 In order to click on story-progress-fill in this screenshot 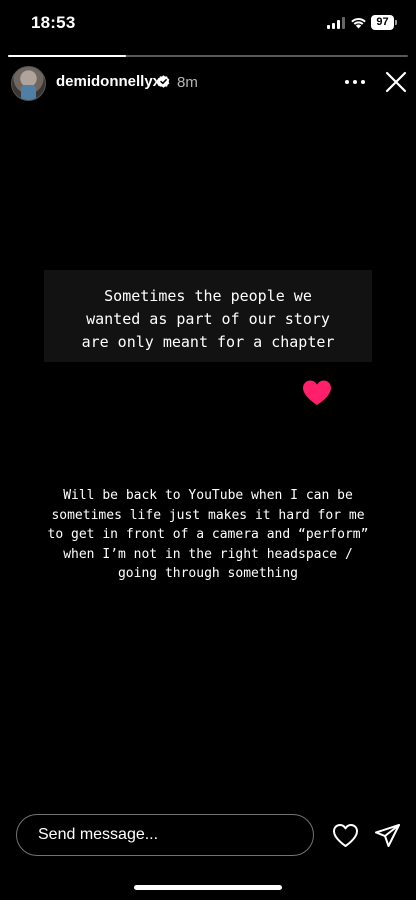, I will do `click(67, 56)`.